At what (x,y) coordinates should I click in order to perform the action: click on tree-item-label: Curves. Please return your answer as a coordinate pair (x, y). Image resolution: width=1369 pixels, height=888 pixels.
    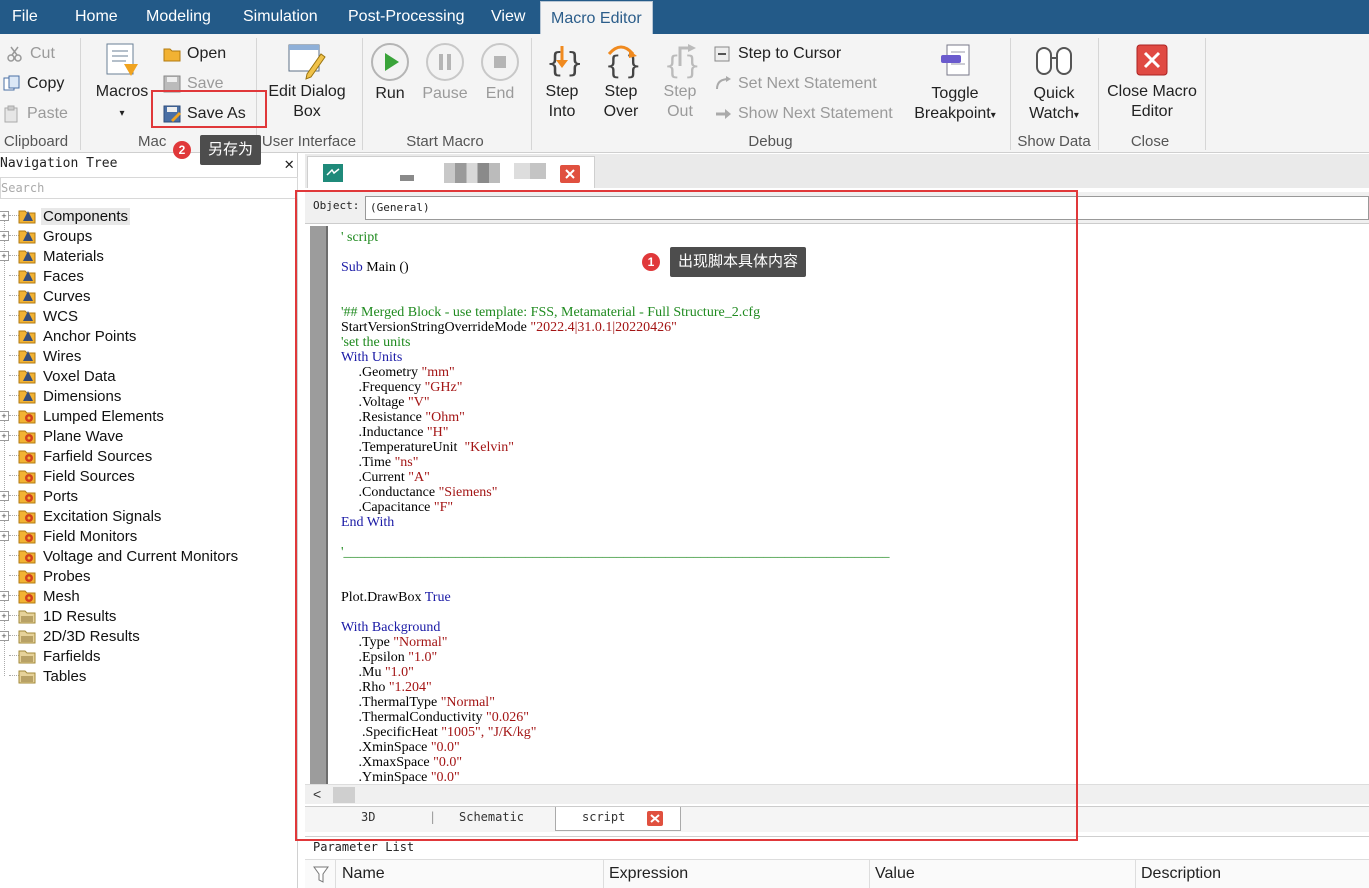
    Looking at the image, I should click on (67, 296).